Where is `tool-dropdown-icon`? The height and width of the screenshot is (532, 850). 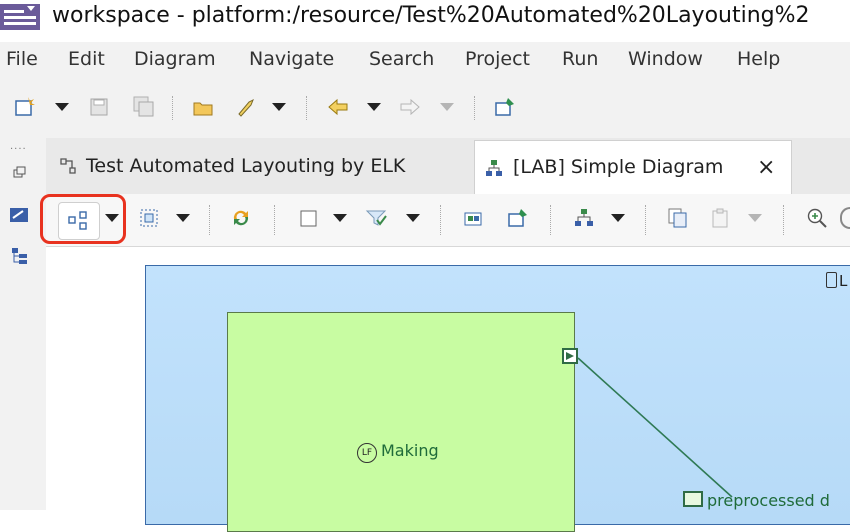
tool-dropdown-icon is located at coordinates (279, 107).